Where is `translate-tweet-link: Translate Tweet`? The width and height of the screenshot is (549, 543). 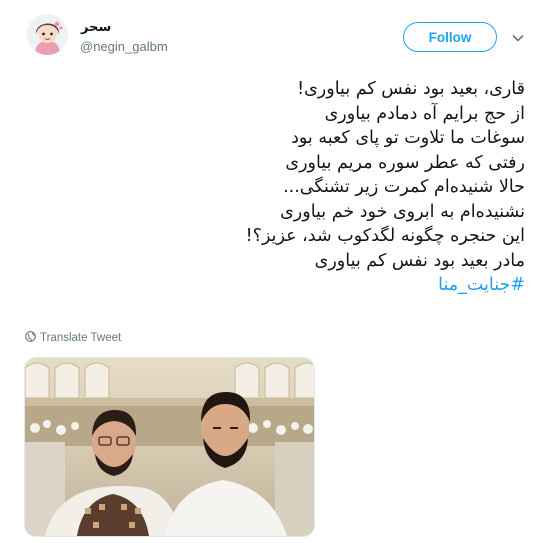 translate-tweet-link: Translate Tweet is located at coordinates (73, 338).